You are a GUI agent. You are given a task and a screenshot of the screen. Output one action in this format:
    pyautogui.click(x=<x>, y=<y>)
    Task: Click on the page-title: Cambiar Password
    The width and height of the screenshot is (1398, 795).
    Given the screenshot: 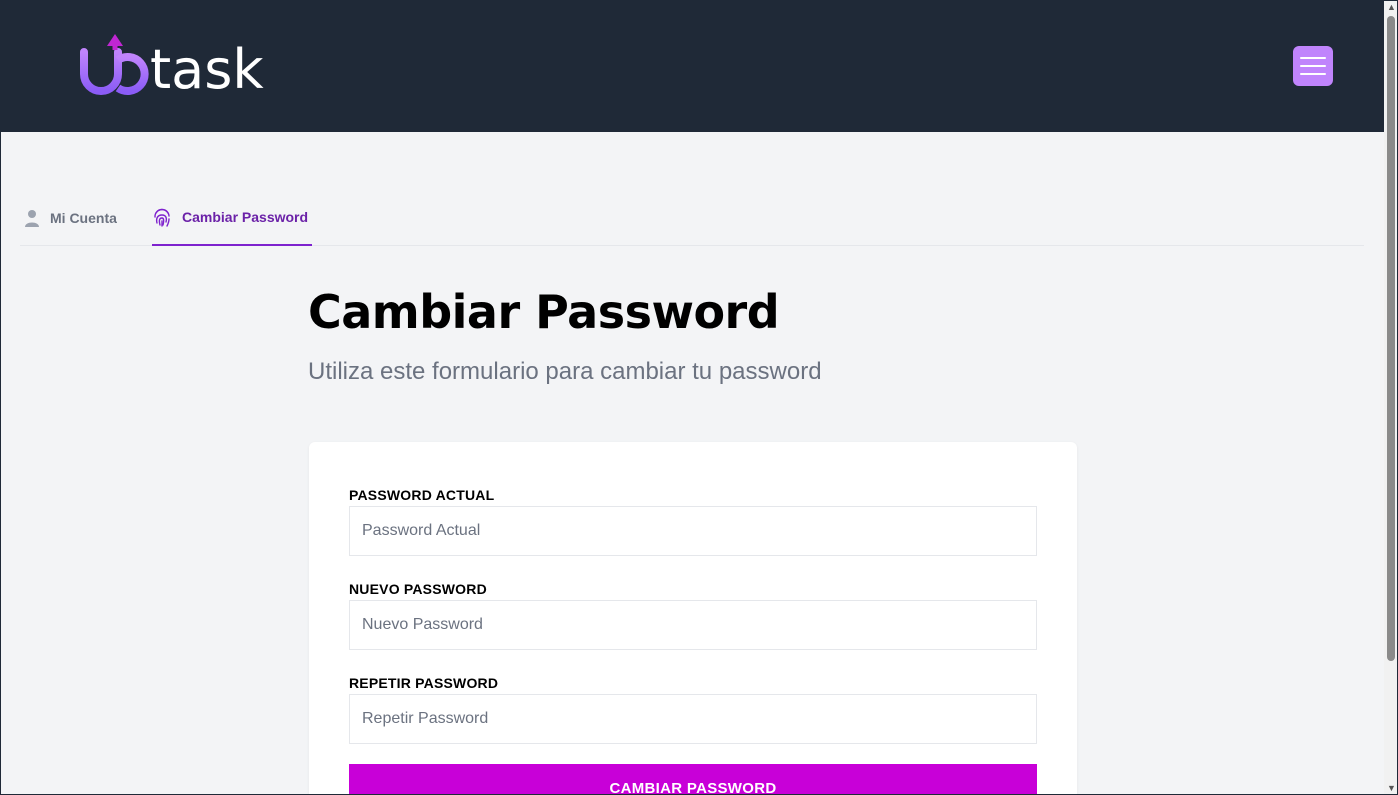 What is the action you would take?
    pyautogui.click(x=544, y=312)
    